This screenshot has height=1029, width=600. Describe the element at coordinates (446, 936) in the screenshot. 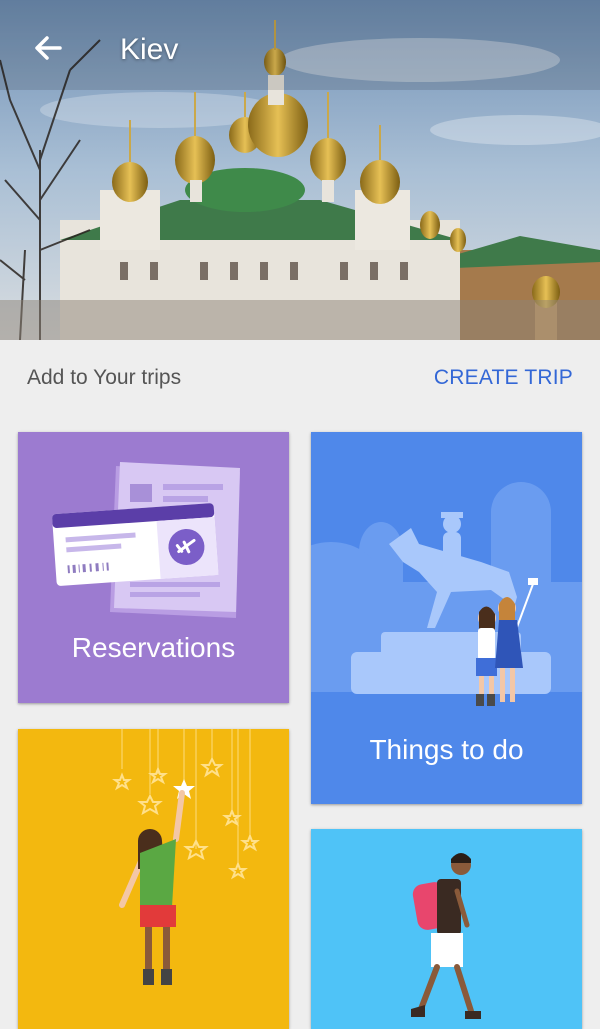

I see `hiker-illustration` at that location.